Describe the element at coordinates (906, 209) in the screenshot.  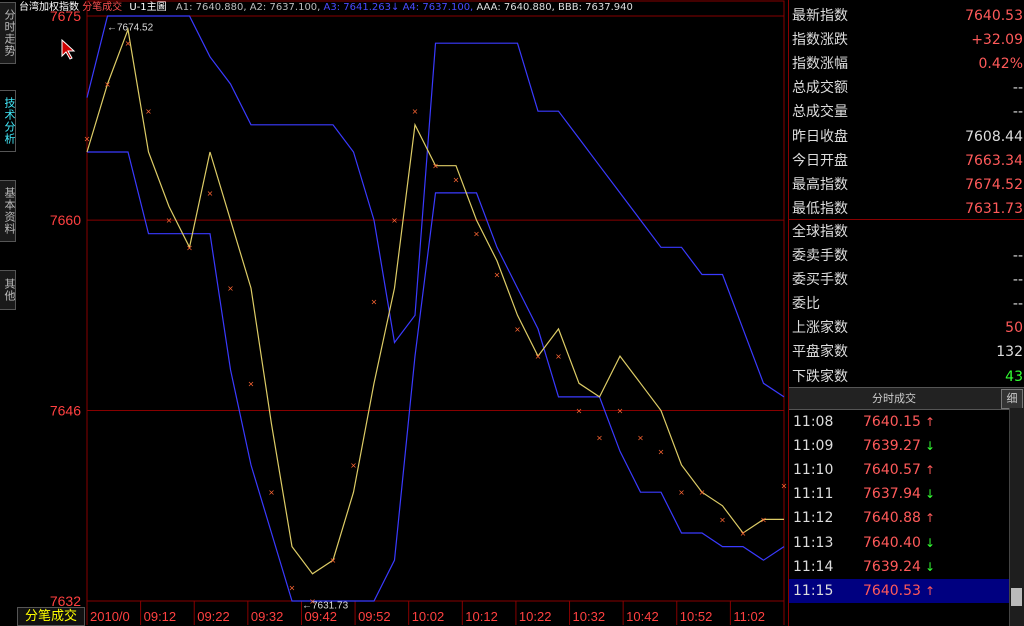
I see `quote-row: 最低指数 7631.73` at that location.